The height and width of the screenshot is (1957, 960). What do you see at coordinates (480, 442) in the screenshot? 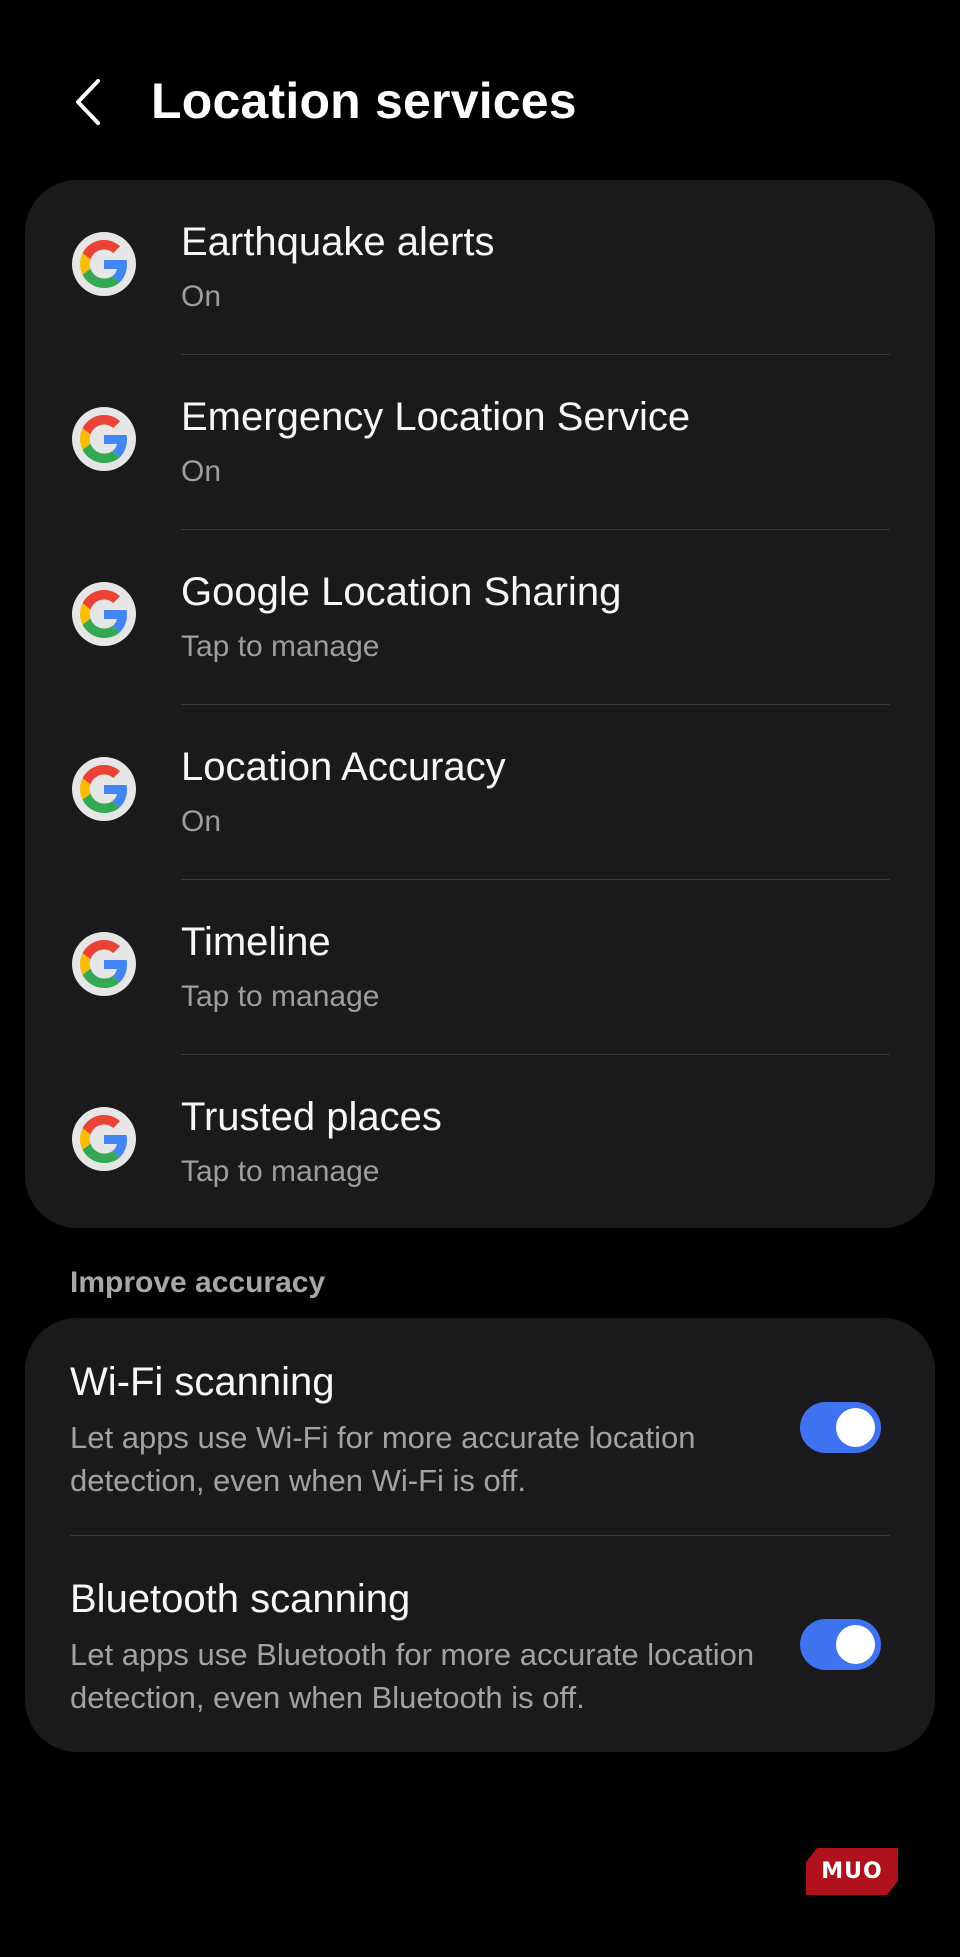
I see `list-item-emergency-location-service: Emergency Location Service On` at bounding box center [480, 442].